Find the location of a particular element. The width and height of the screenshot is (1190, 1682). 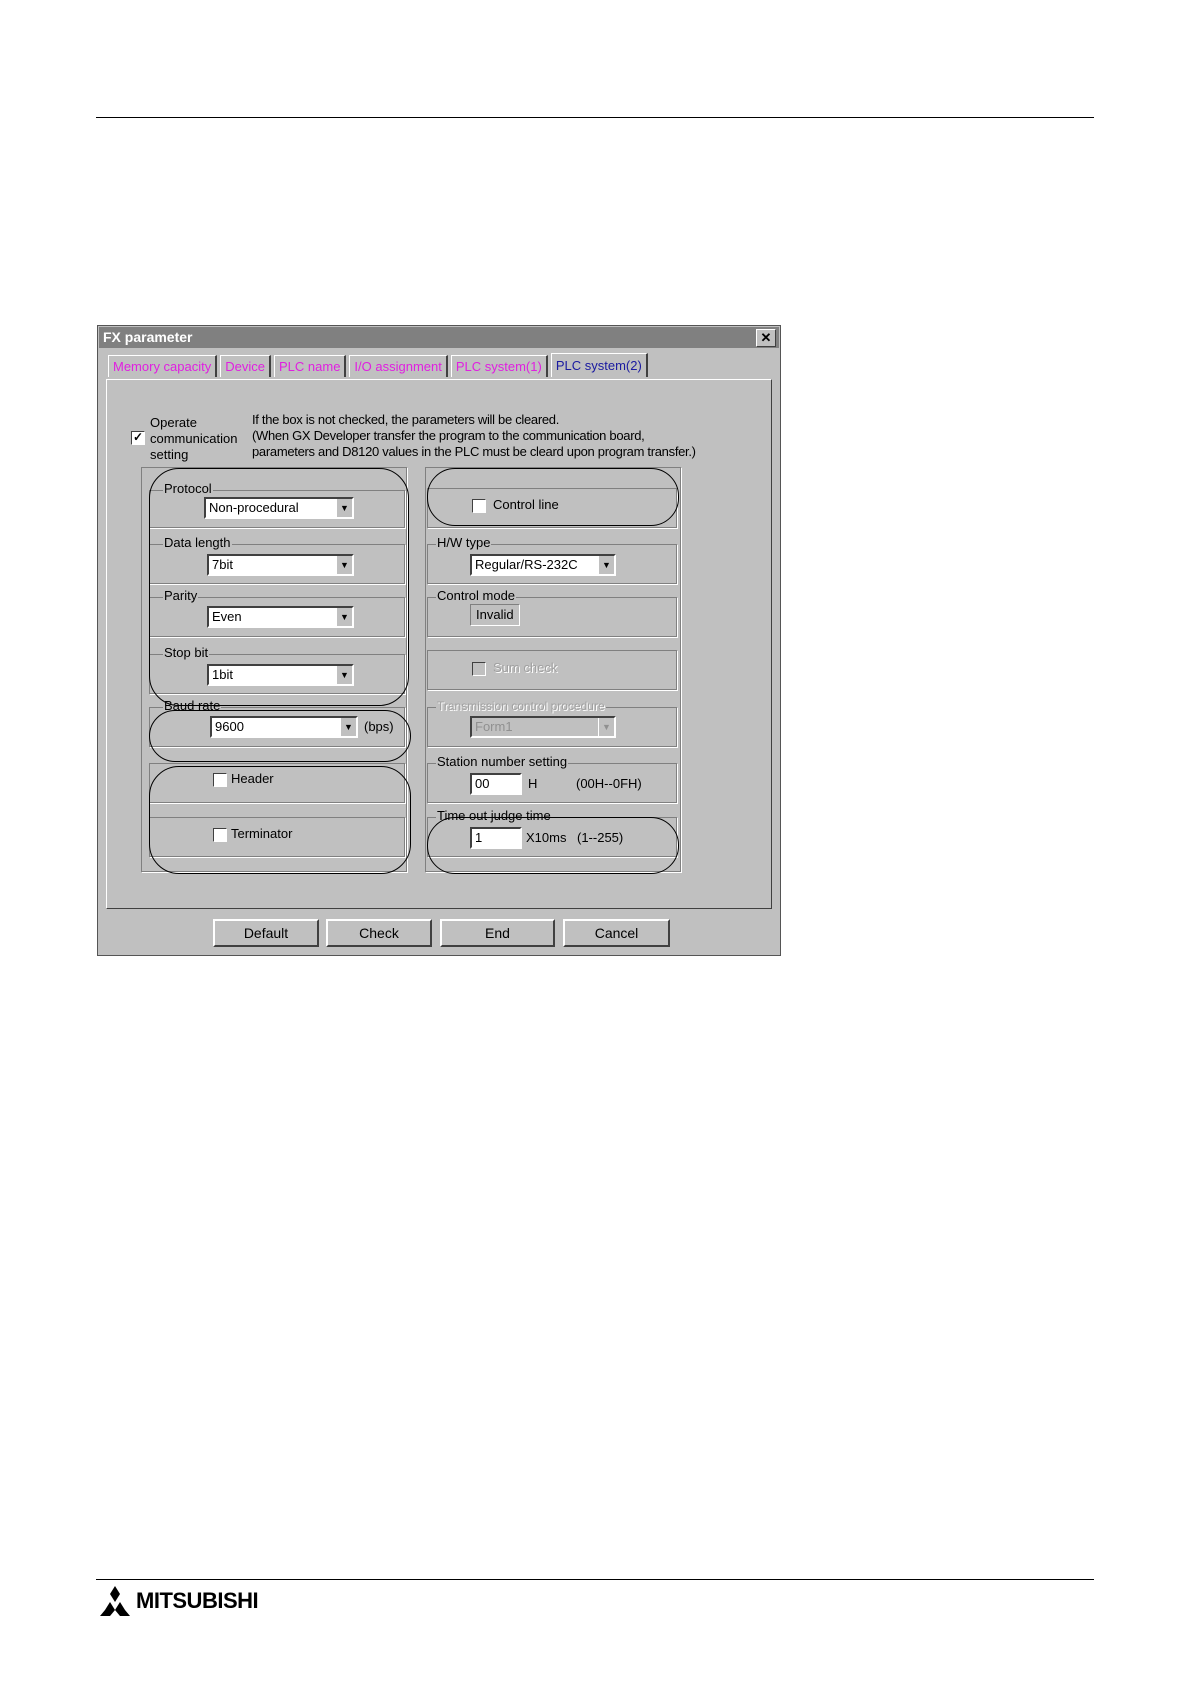

cancel-button: Cancel is located at coordinates (616, 933).